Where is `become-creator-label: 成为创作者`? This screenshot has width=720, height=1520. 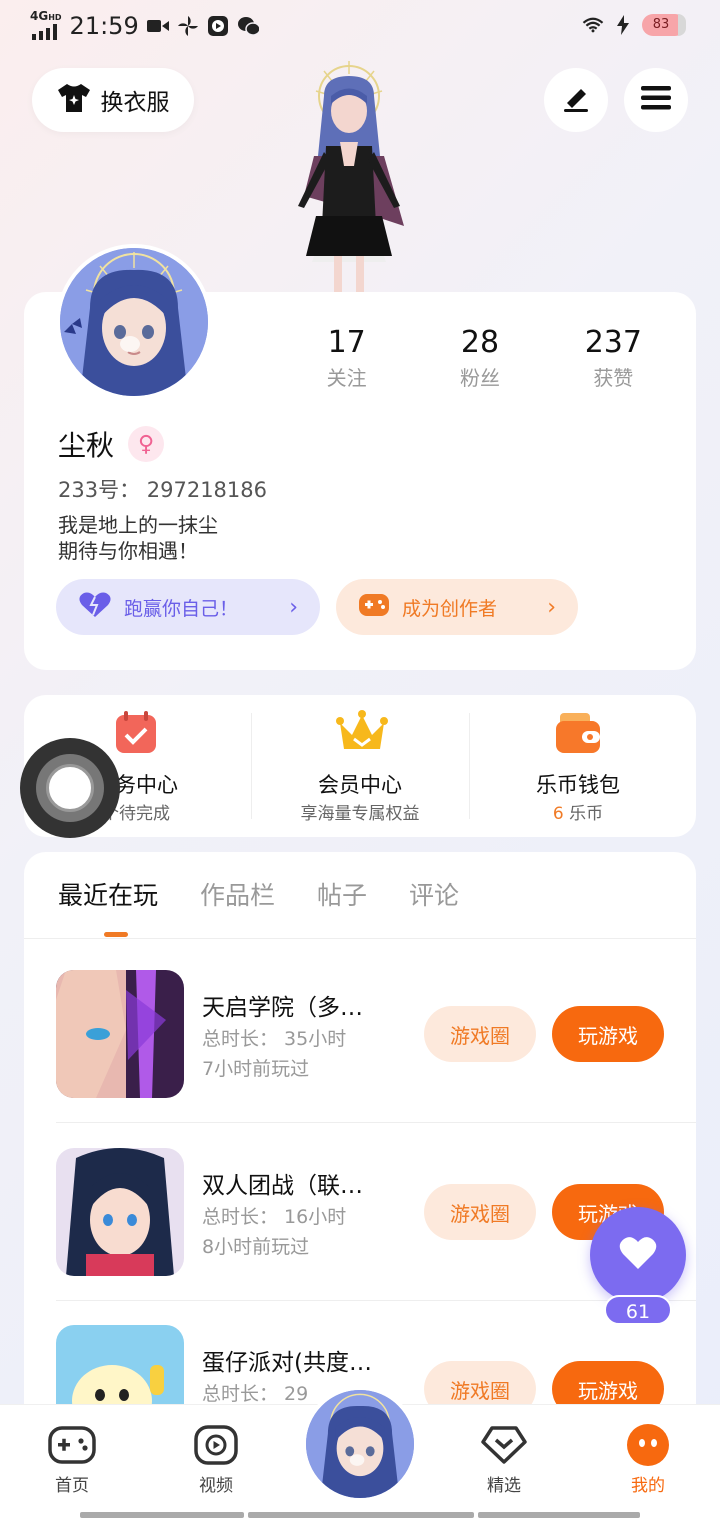
become-creator-label: 成为创作者 is located at coordinates (450, 608).